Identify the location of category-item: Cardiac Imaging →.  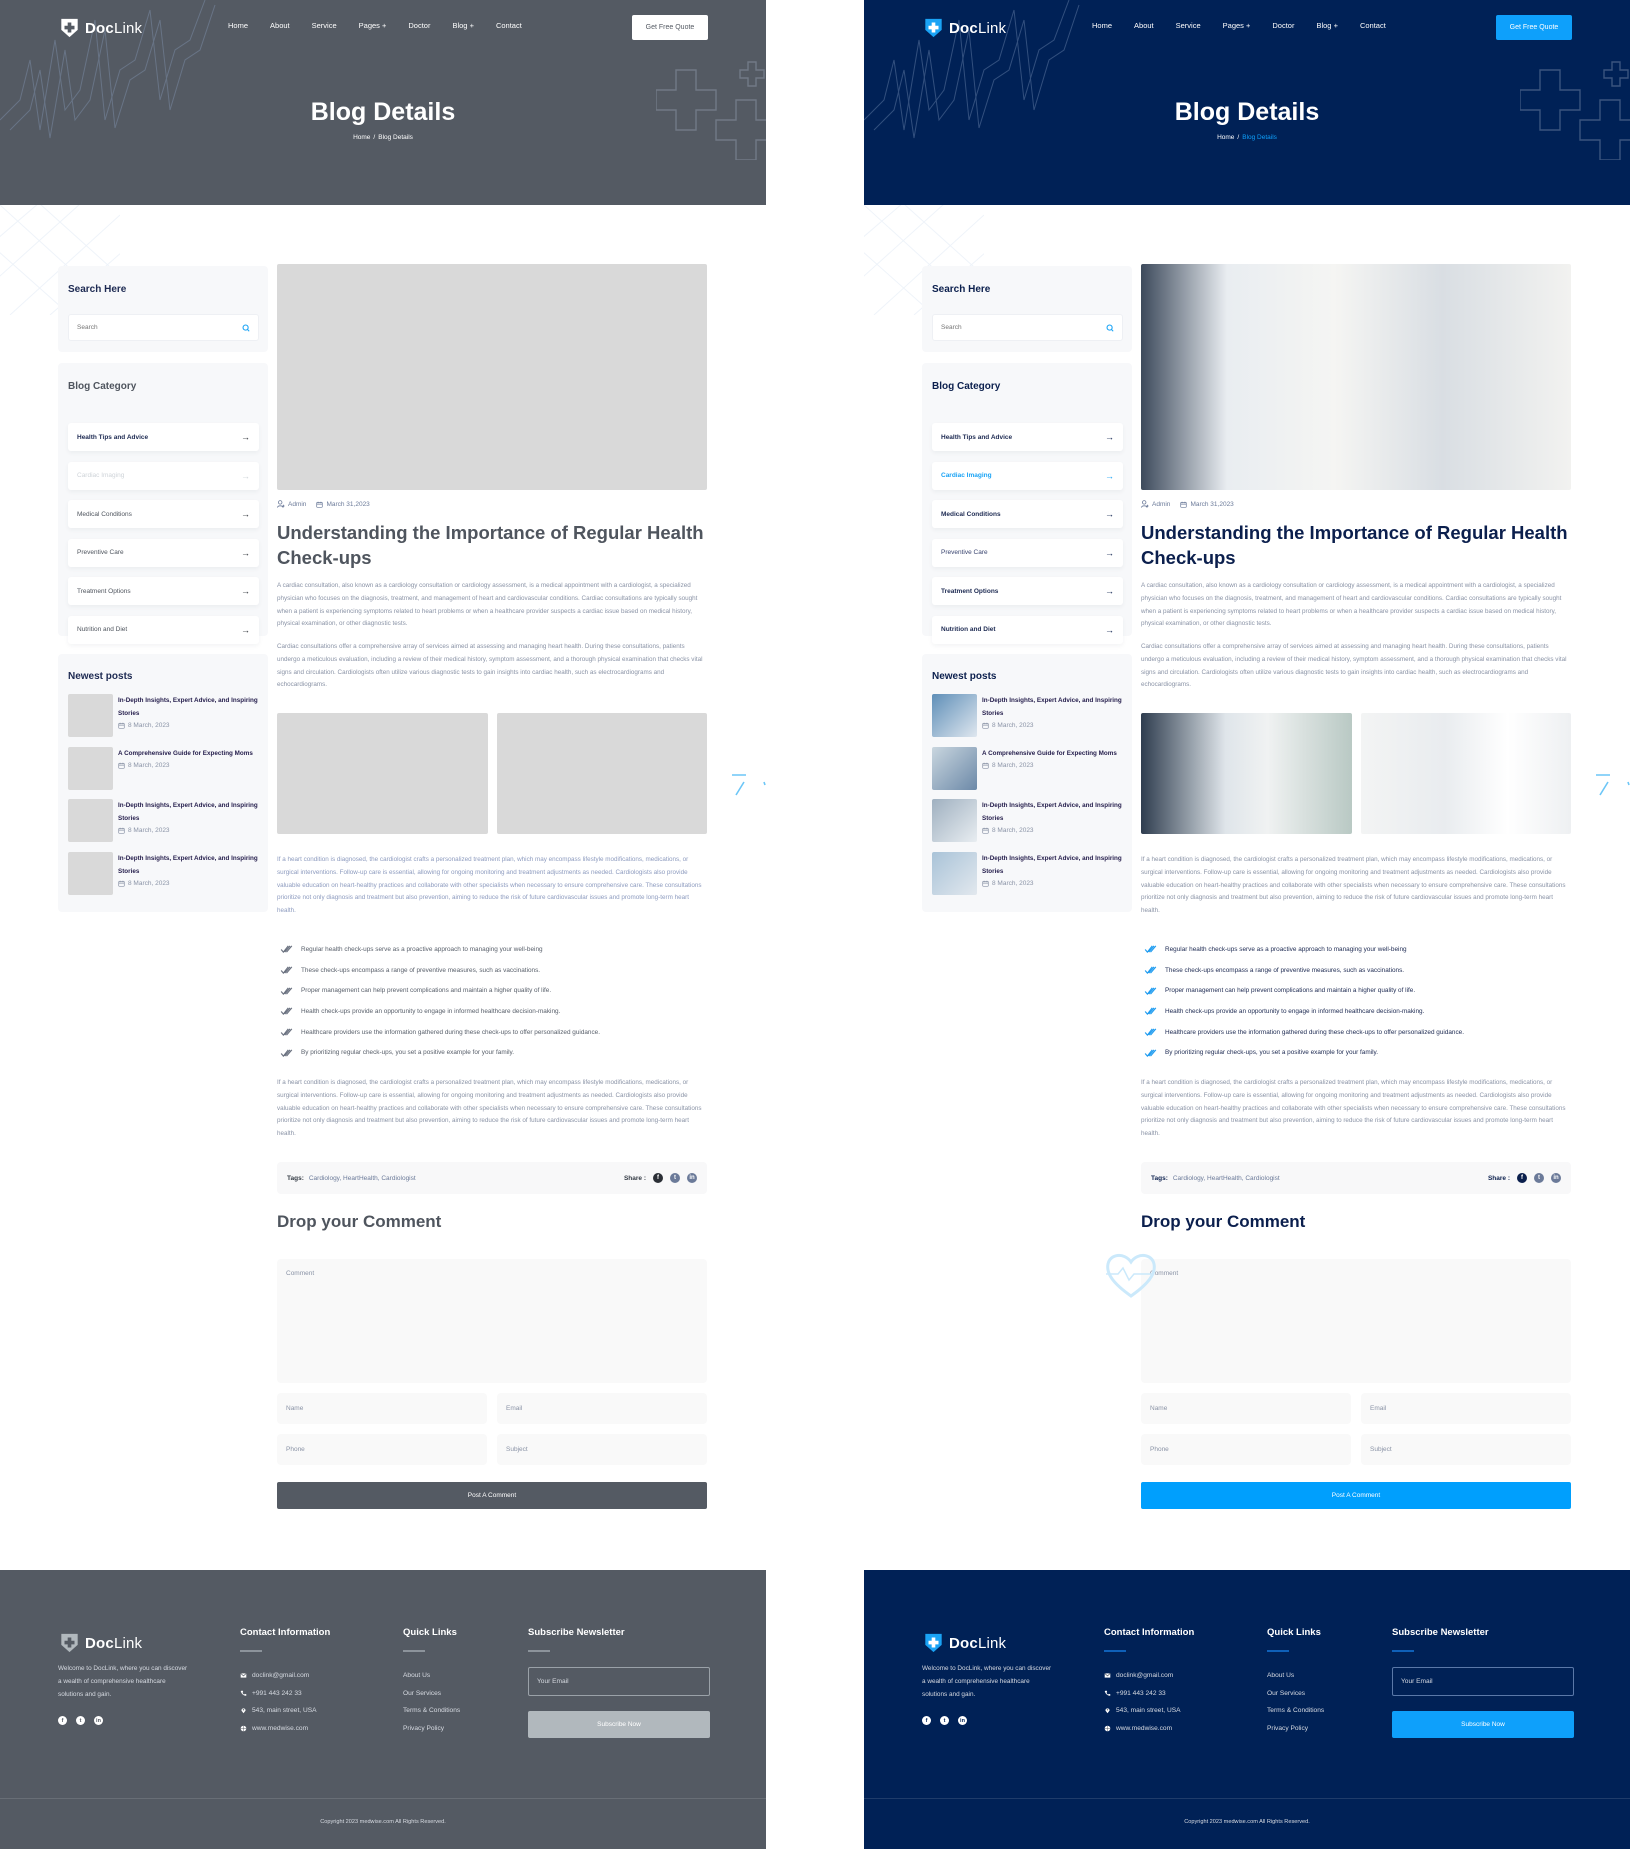
(1027, 475).